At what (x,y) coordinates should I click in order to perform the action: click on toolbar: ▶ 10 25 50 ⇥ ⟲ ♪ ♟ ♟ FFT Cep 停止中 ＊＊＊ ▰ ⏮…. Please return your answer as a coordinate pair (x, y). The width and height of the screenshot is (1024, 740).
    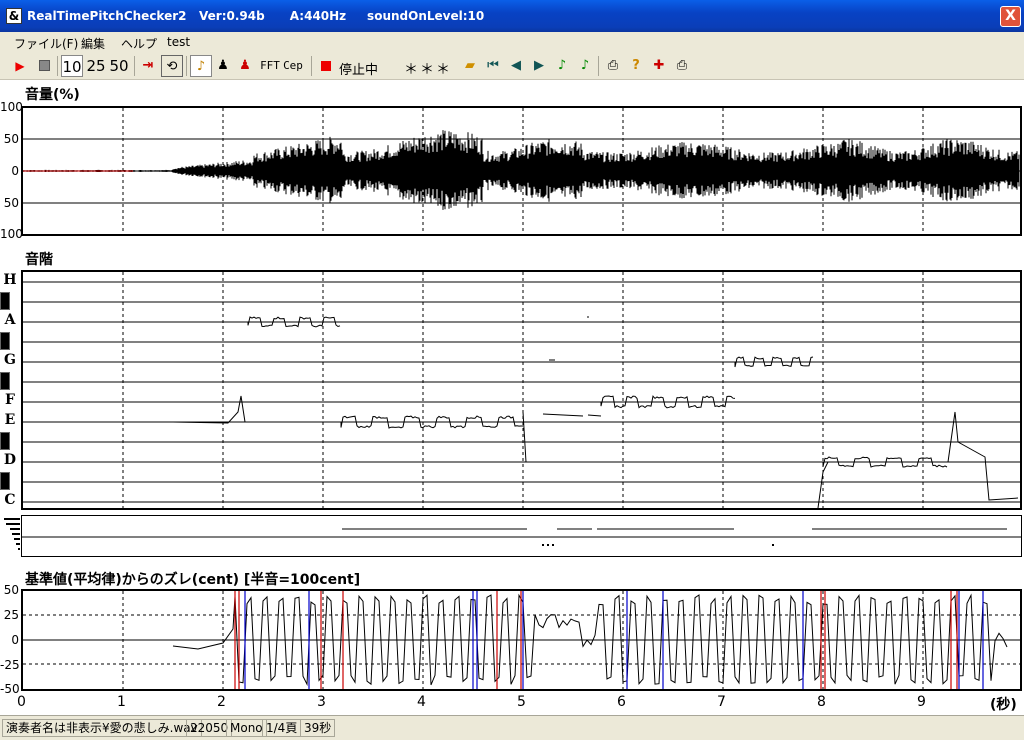
    Looking at the image, I should click on (512, 66).